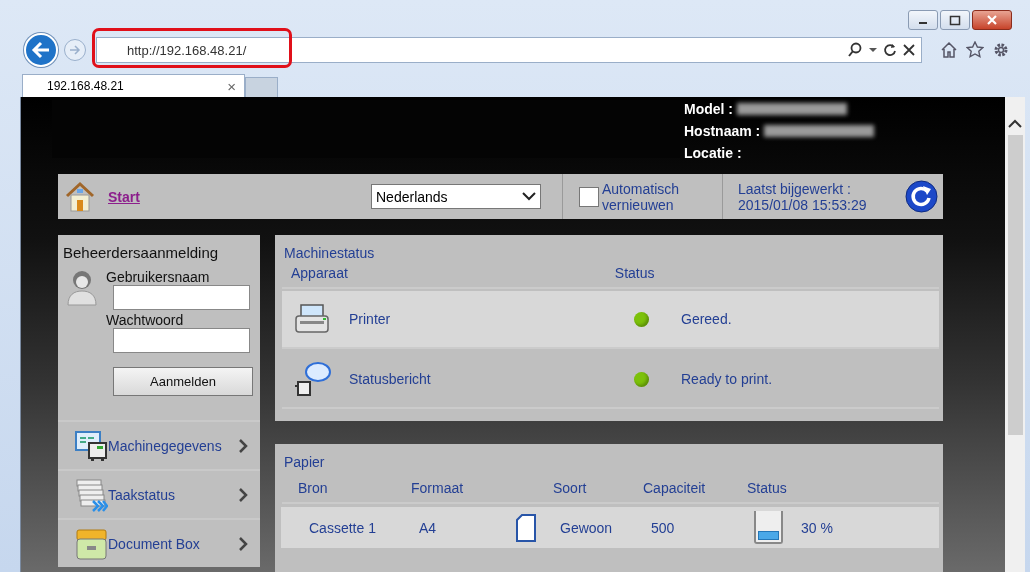 This screenshot has width=1030, height=572. I want to click on level-reading: 30 %, so click(817, 527).